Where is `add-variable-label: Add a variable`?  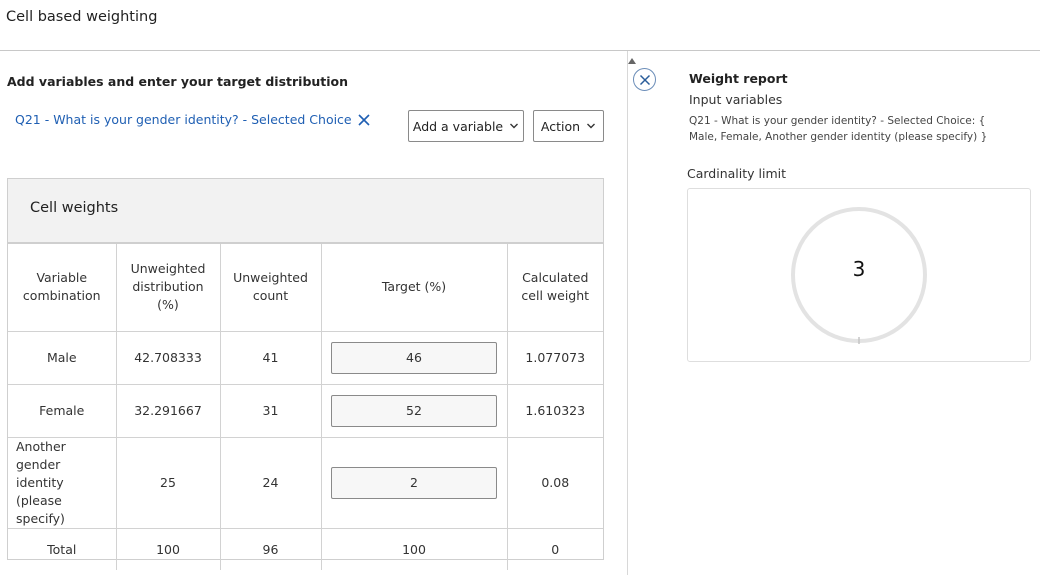
add-variable-label: Add a variable is located at coordinates (458, 126).